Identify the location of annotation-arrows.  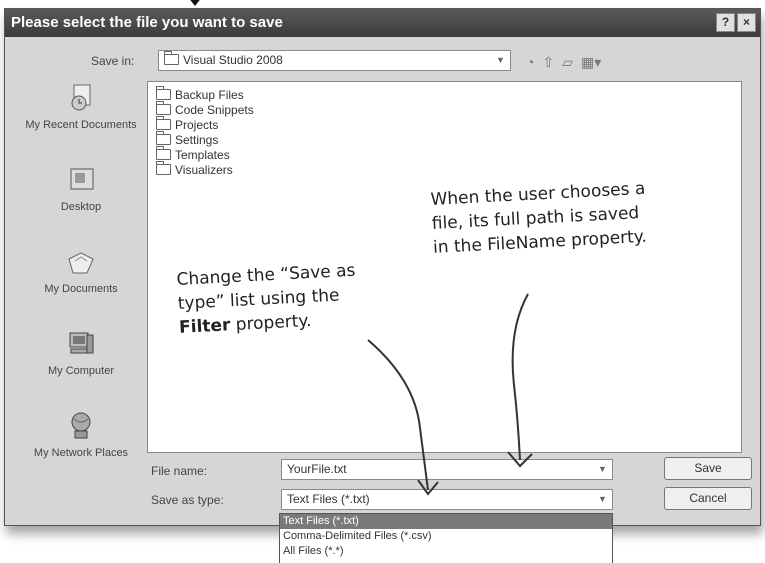
(450, 394).